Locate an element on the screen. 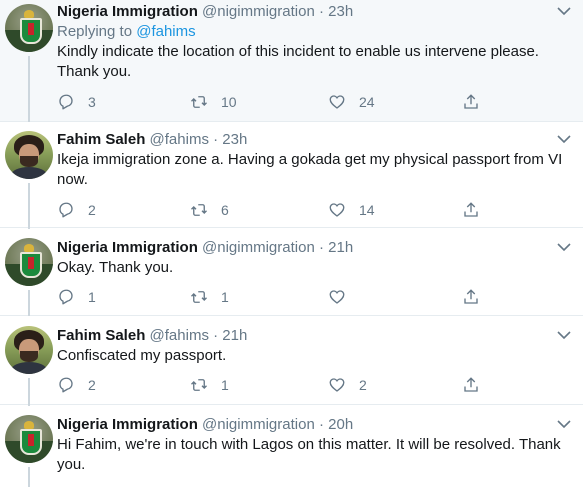 The image size is (583, 487). like-button: 24 is located at coordinates (351, 102).